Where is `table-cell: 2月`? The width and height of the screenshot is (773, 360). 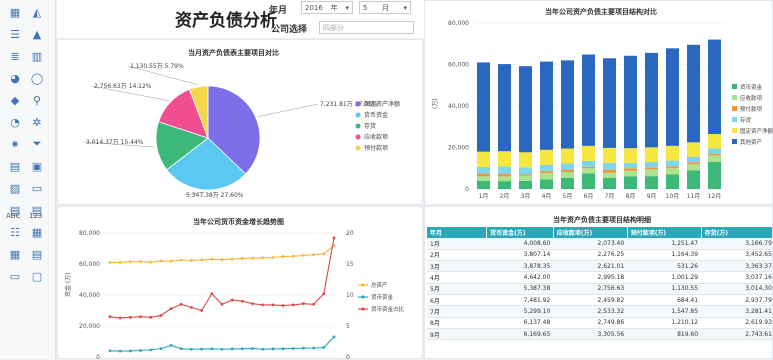 table-cell: 2月 is located at coordinates (457, 255).